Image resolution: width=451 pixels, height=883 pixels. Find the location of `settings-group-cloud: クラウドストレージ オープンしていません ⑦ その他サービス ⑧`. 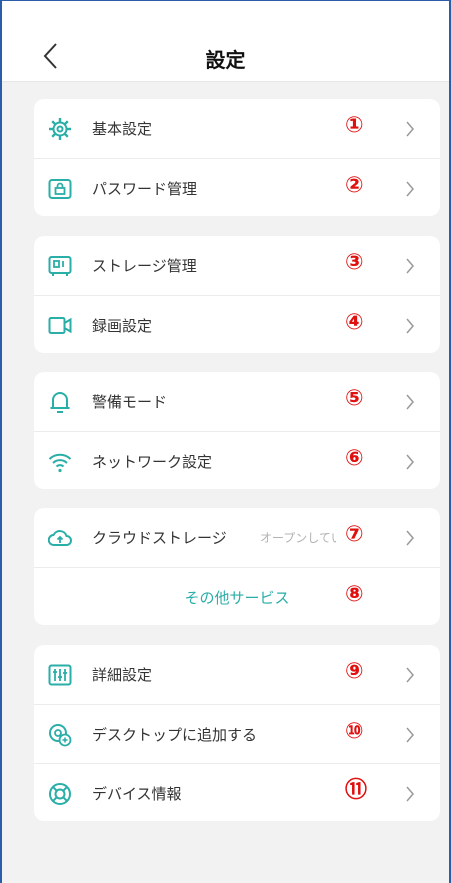

settings-group-cloud: クラウドストレージ オープンしていません ⑦ その他サービス ⑧ is located at coordinates (237, 566).